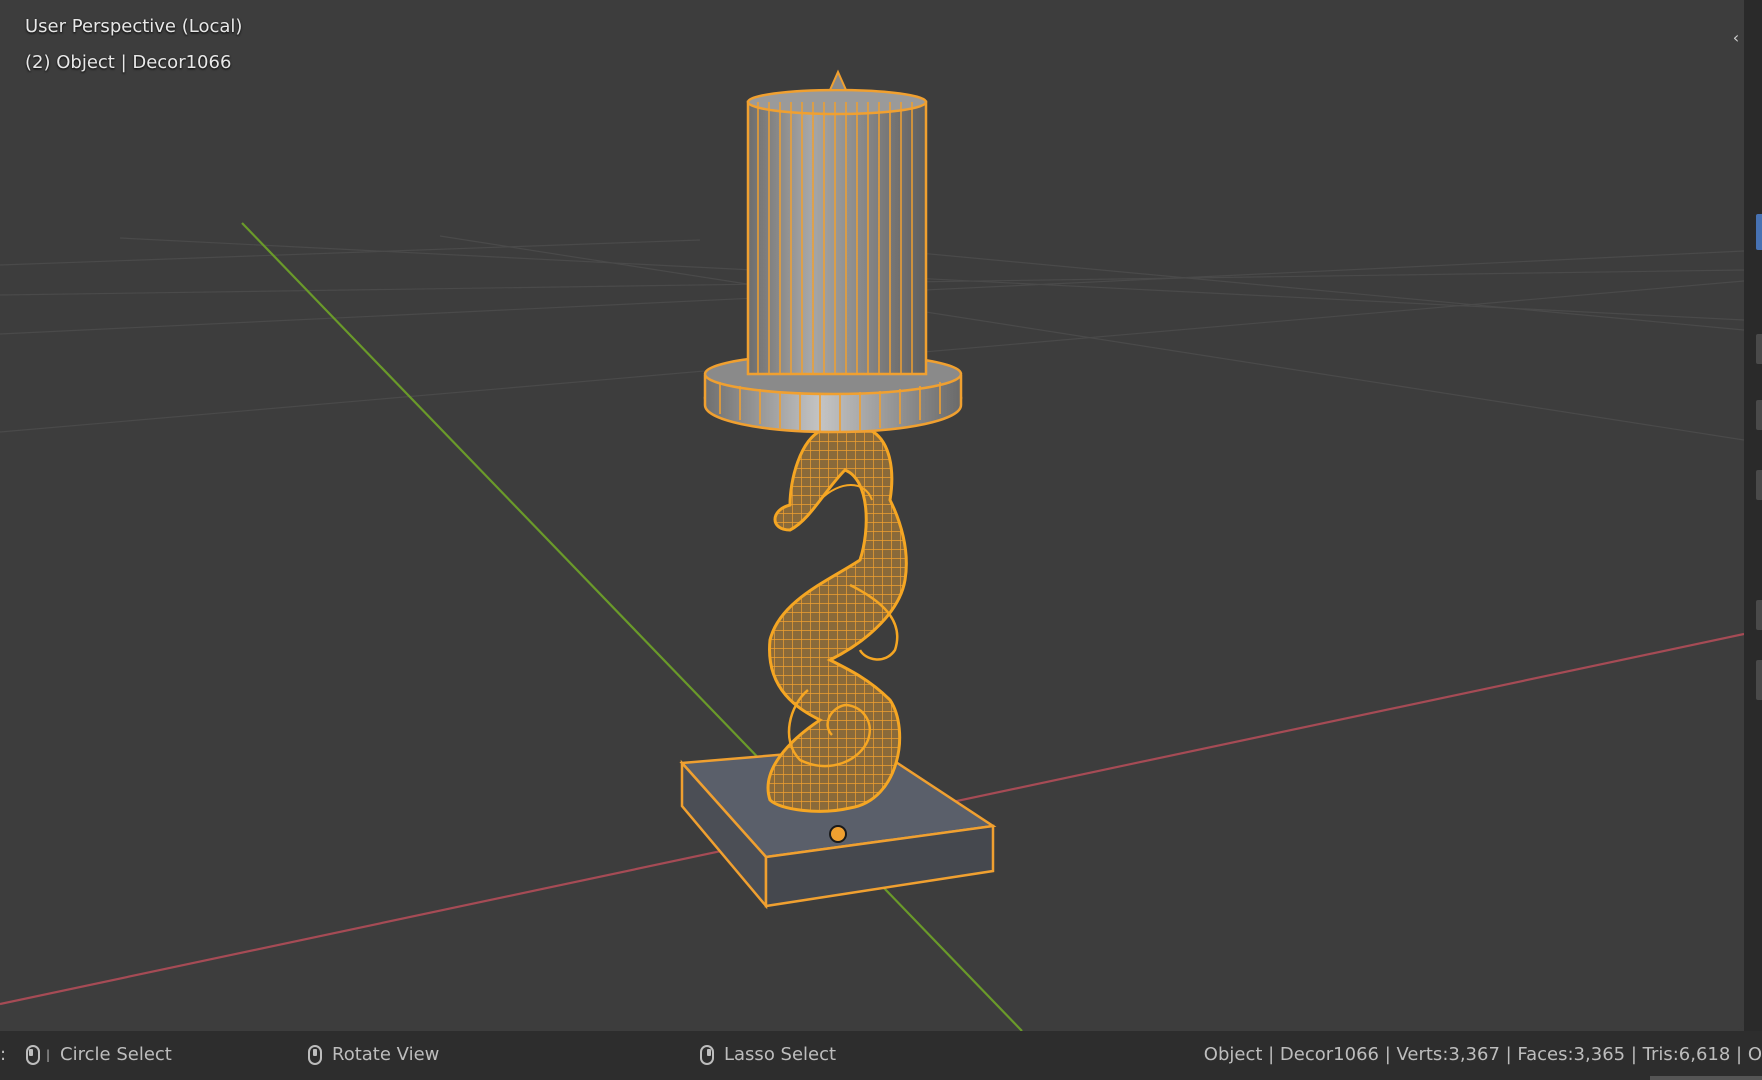 The image size is (1762, 1080). I want to click on sidebar-tabs-strip, so click(1753, 515).